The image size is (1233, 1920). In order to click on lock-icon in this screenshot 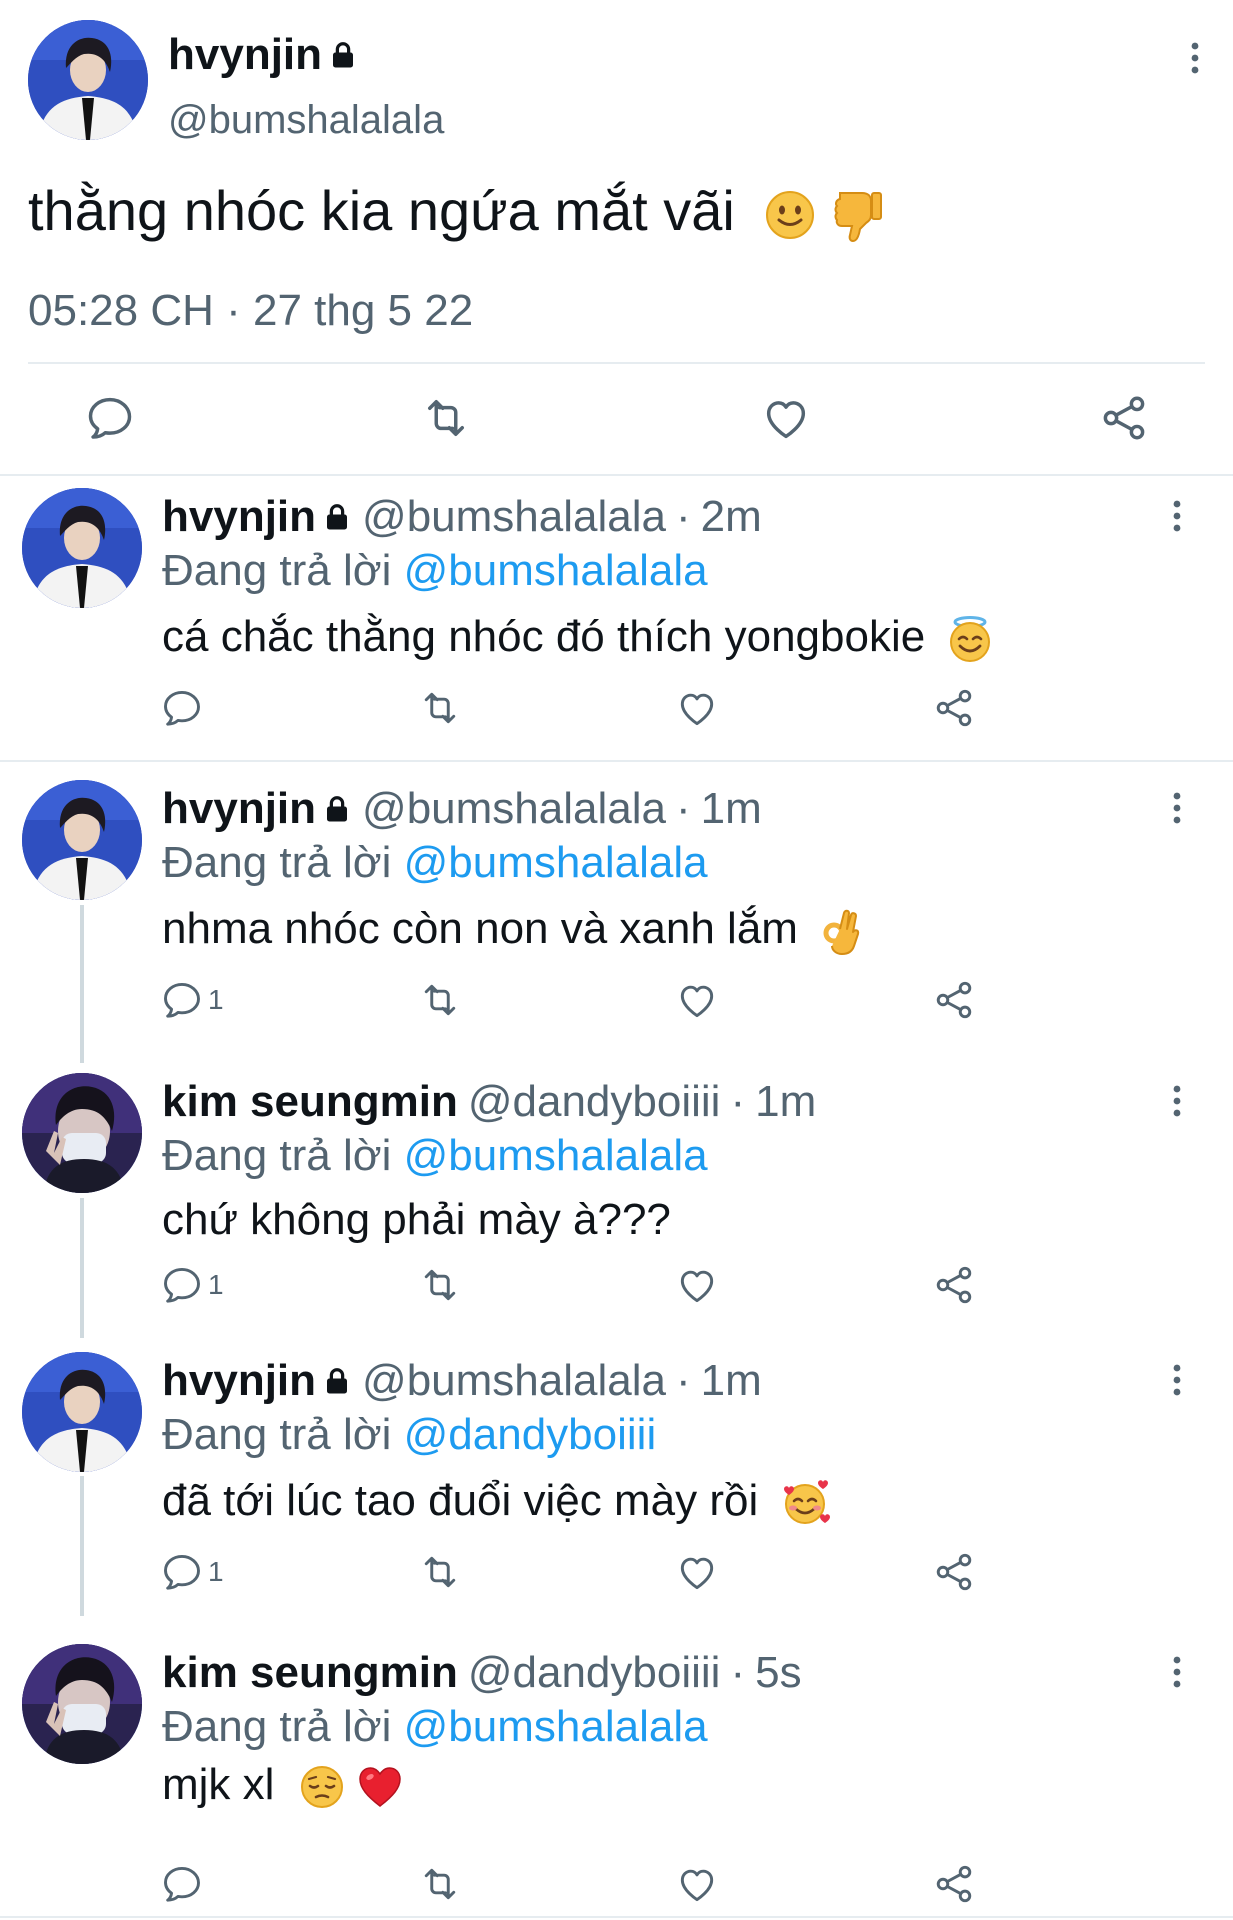, I will do `click(337, 517)`.